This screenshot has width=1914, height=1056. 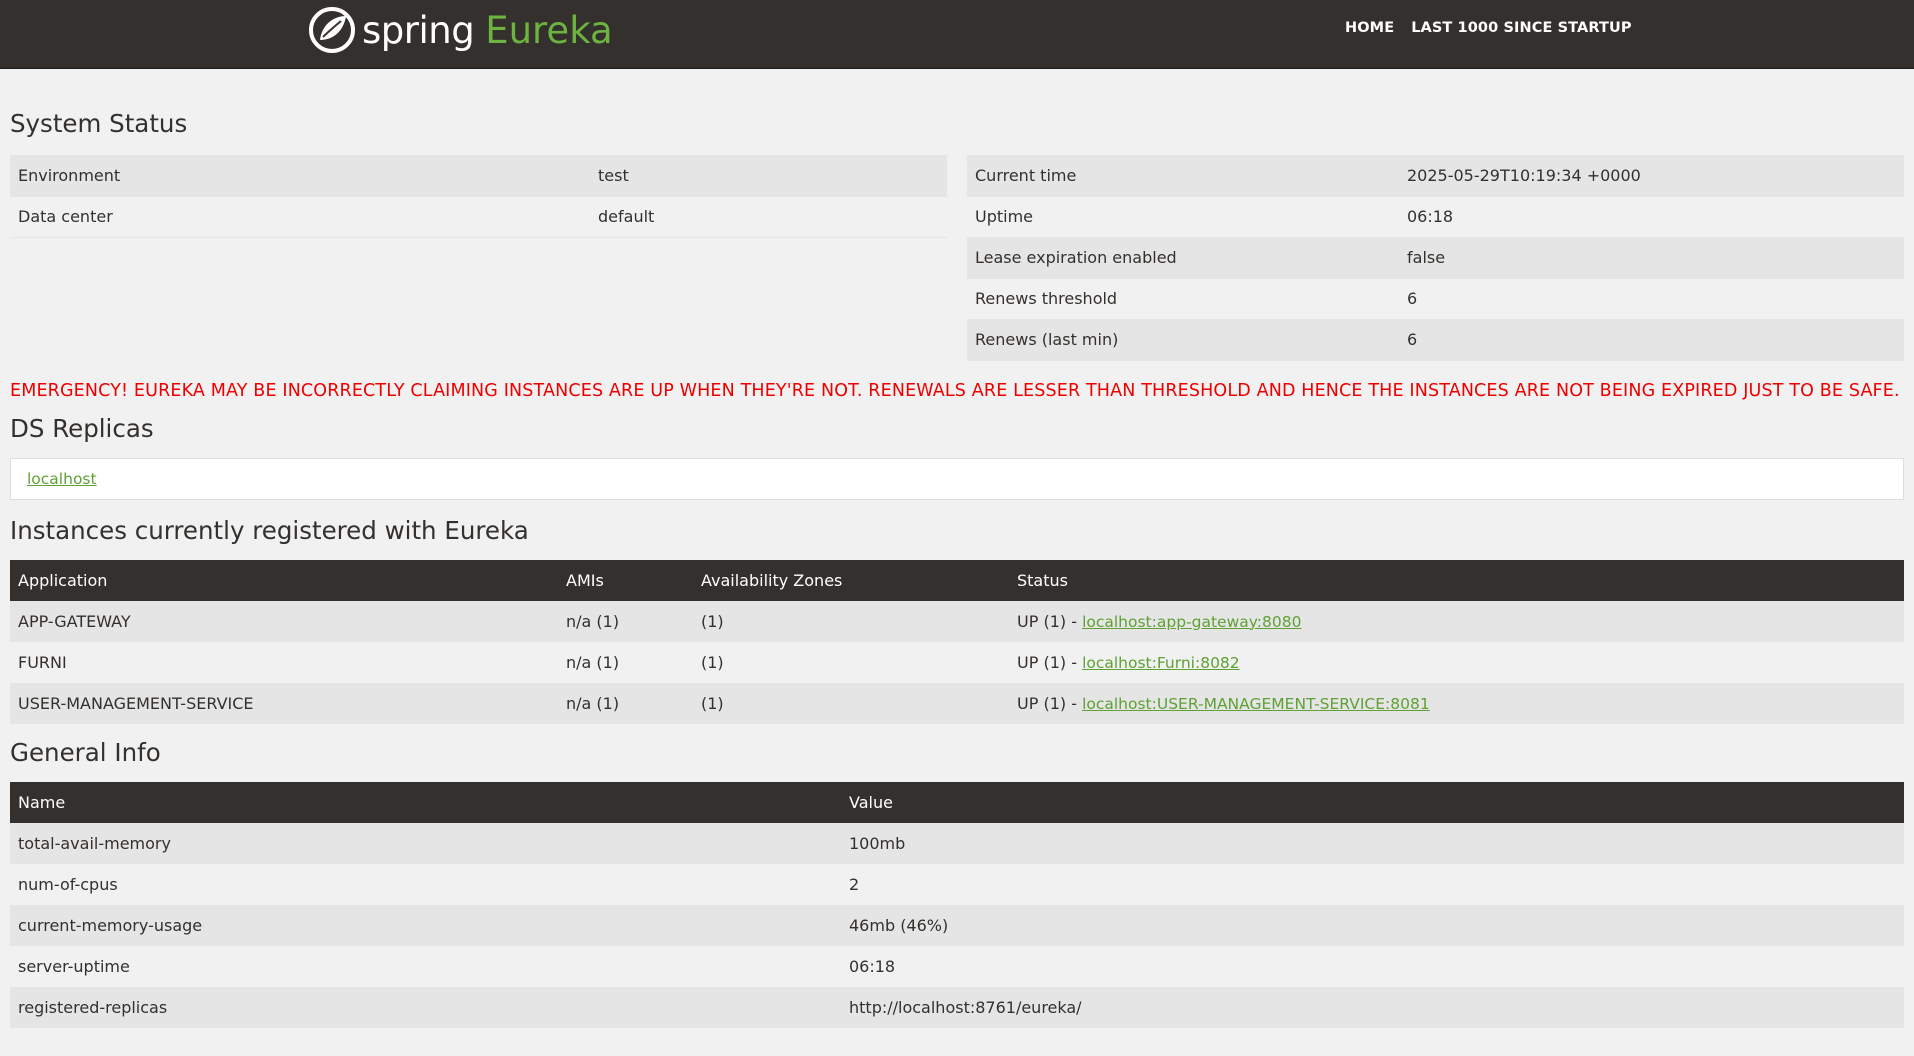 I want to click on info-name: num-of-cpus, so click(x=68, y=884).